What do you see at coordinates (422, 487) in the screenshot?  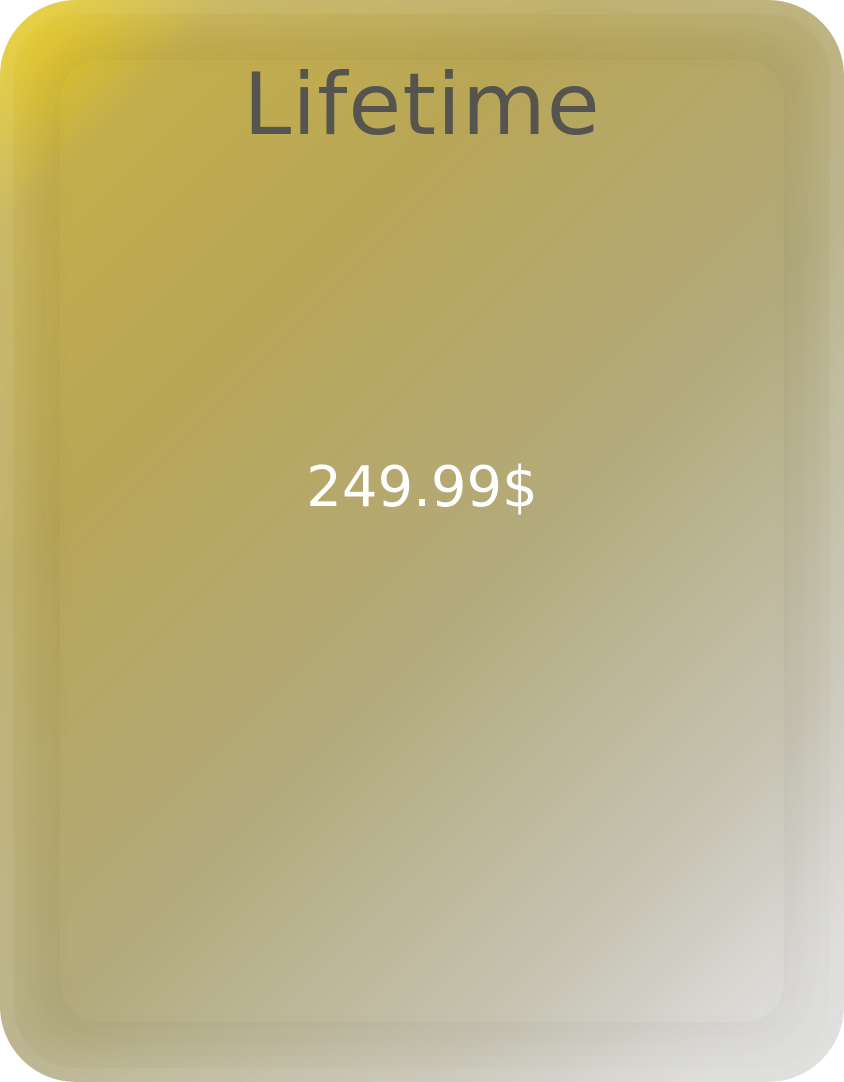 I see `plan-price: 249.99$` at bounding box center [422, 487].